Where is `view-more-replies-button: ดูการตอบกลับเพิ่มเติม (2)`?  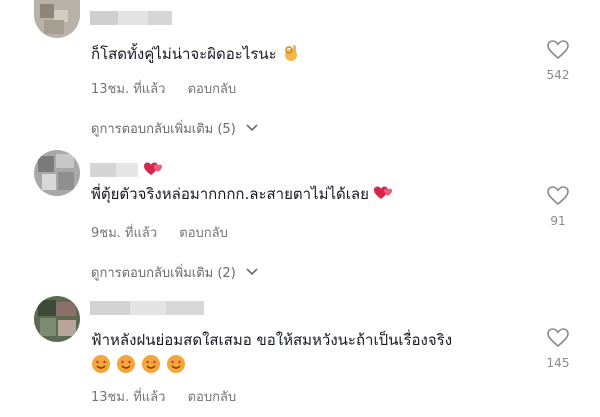
view-more-replies-button: ดูการตอบกลับเพิ่มเติม (2) is located at coordinates (174, 272).